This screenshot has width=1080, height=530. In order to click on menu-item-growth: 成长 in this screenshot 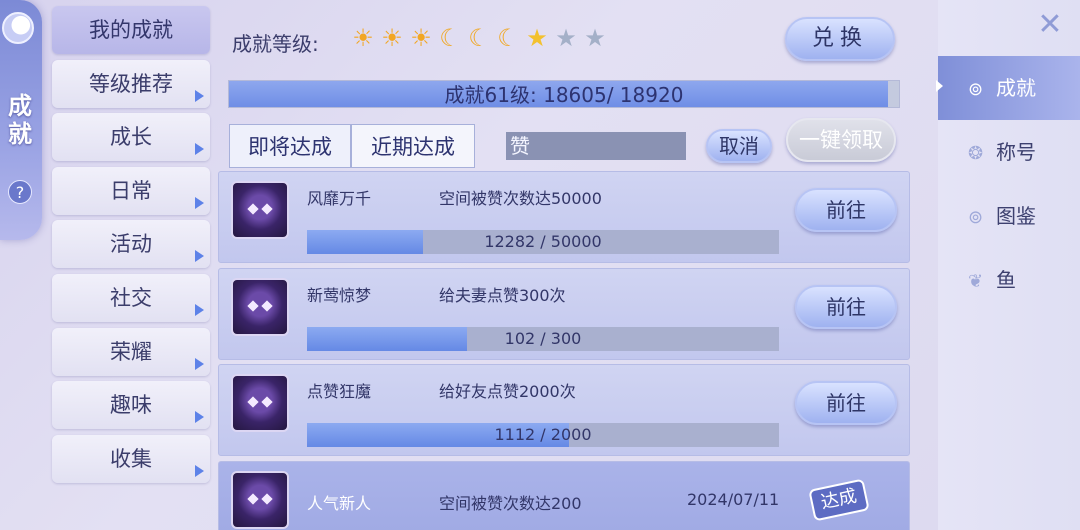, I will do `click(131, 137)`.